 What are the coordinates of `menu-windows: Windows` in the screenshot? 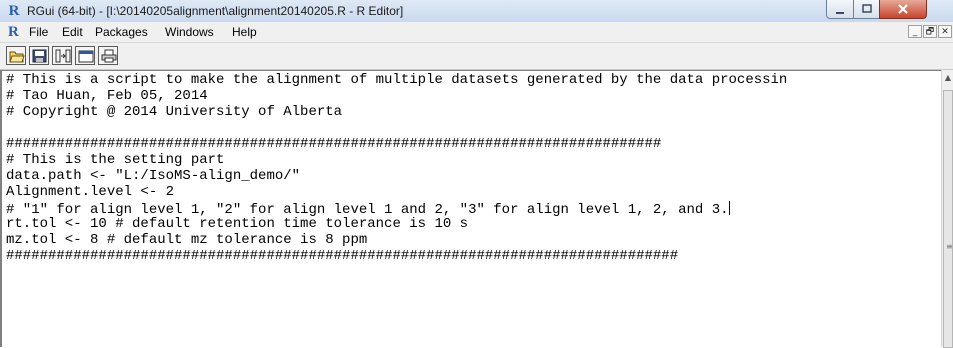 It's located at (189, 32).